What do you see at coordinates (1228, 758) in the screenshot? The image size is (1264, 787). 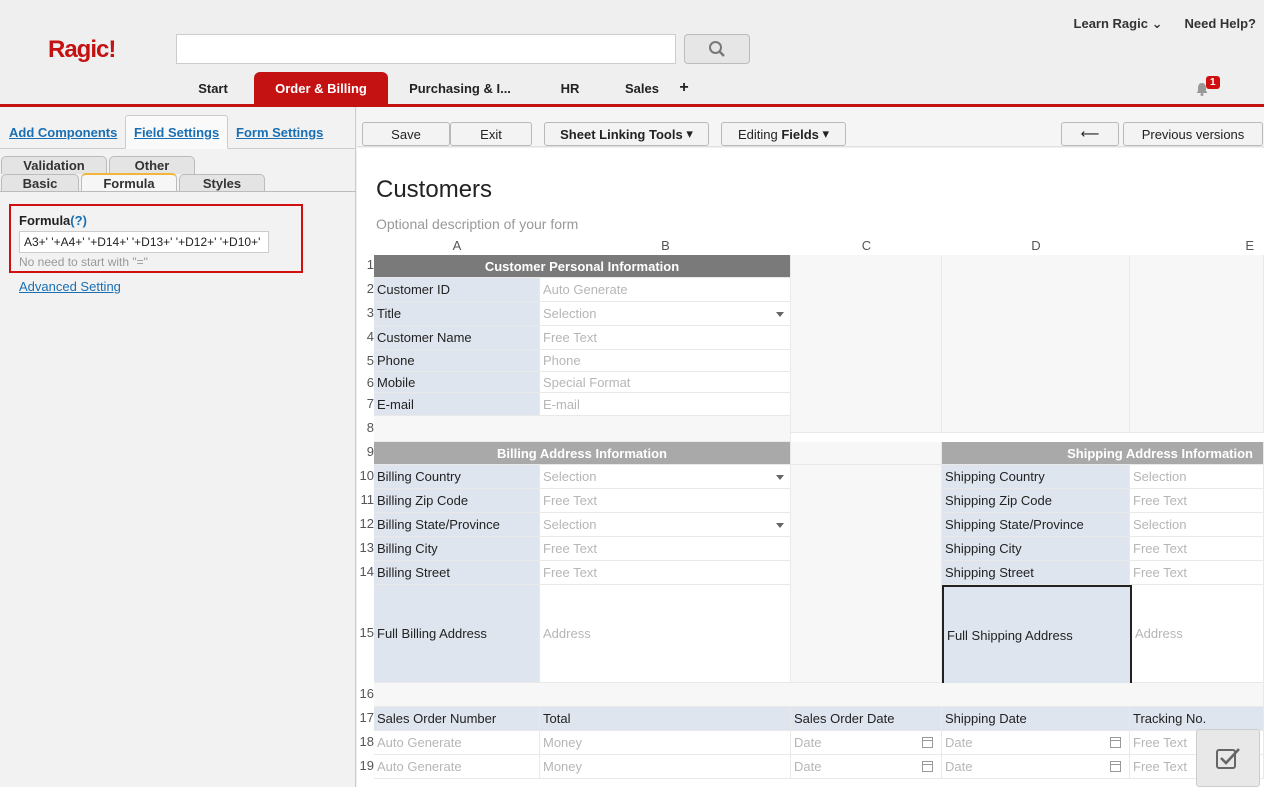 I see `checklist-button` at bounding box center [1228, 758].